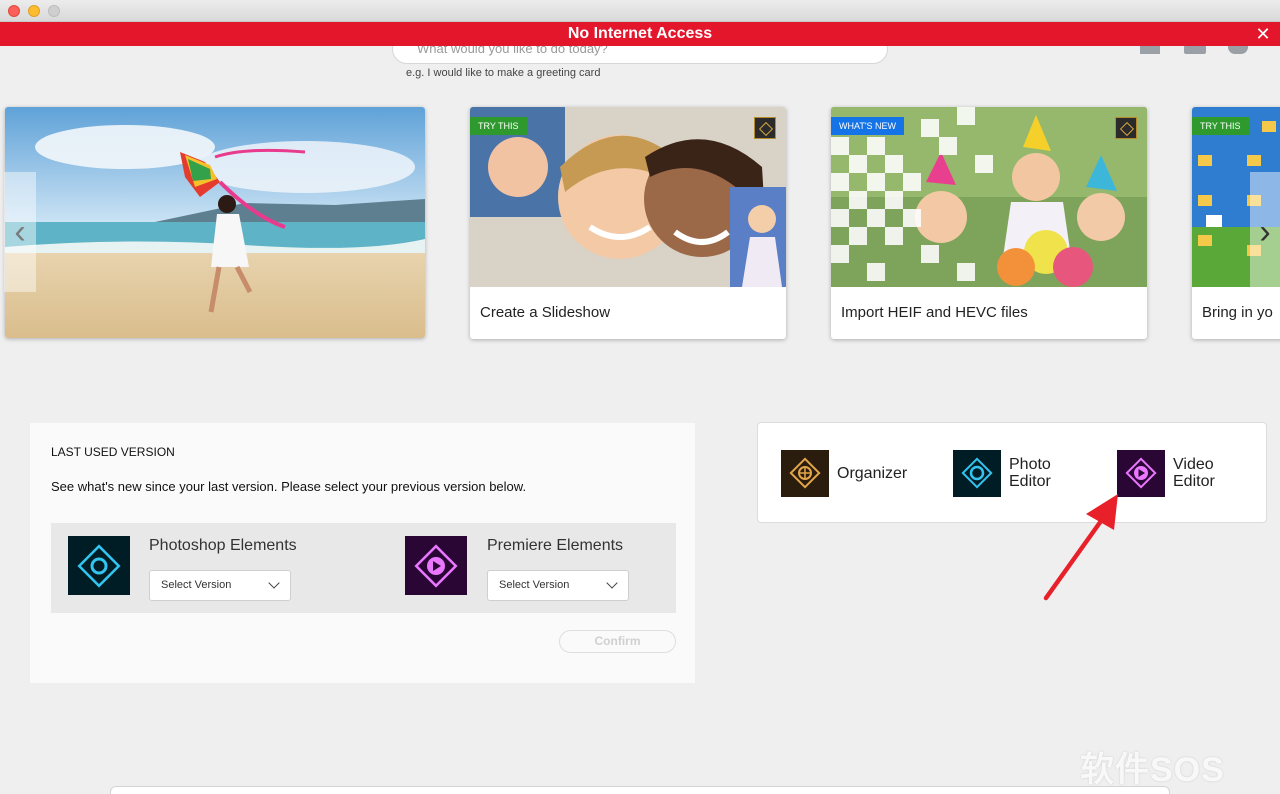  What do you see at coordinates (989, 223) in the screenshot?
I see `carousel-card-heif: WHAT'S NEW Import HEIF and HEVC files` at bounding box center [989, 223].